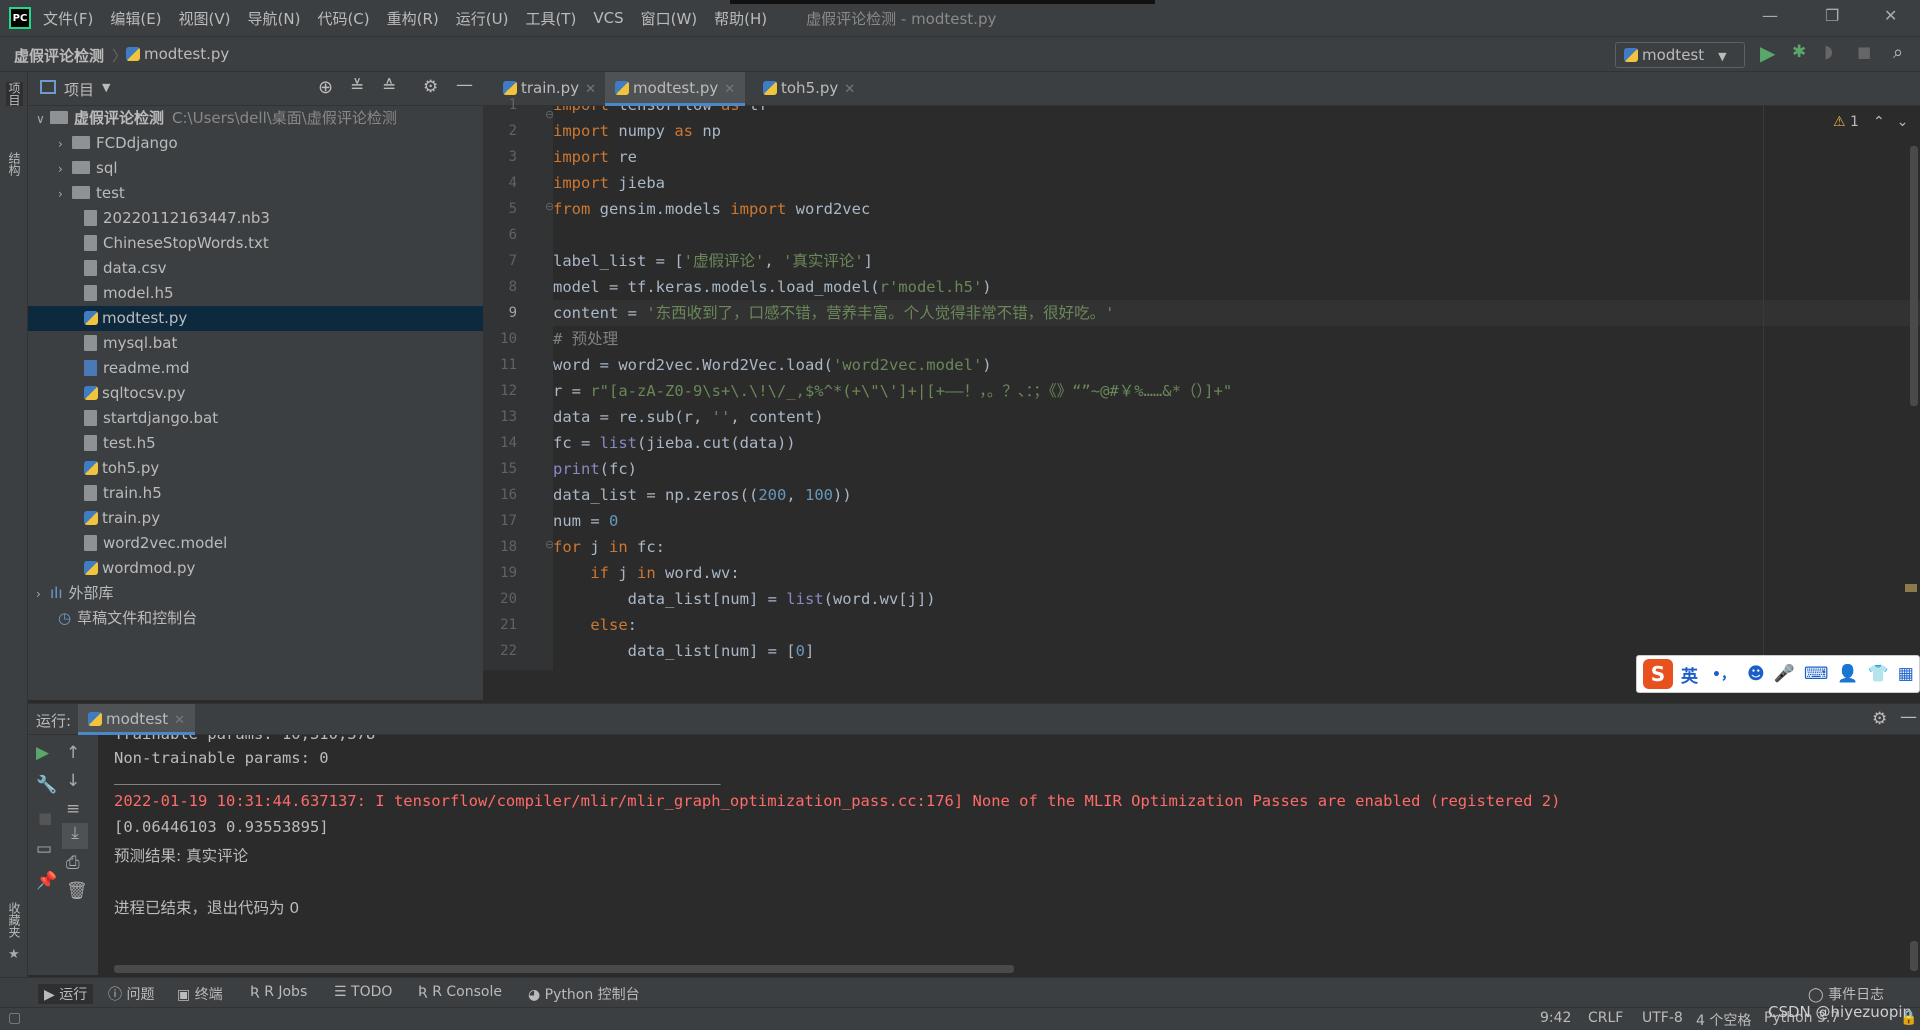 This screenshot has height=1030, width=1920. I want to click on ime-lang: 英, so click(1689, 674).